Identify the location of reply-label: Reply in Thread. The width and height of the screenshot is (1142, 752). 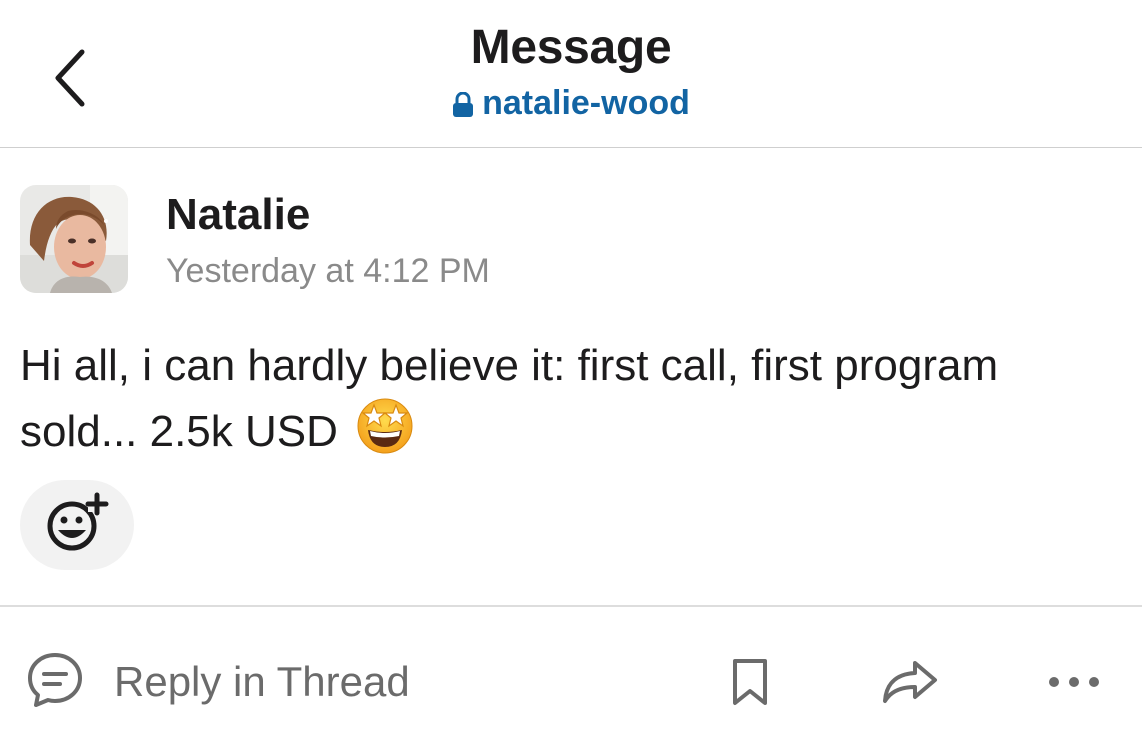
(262, 681).